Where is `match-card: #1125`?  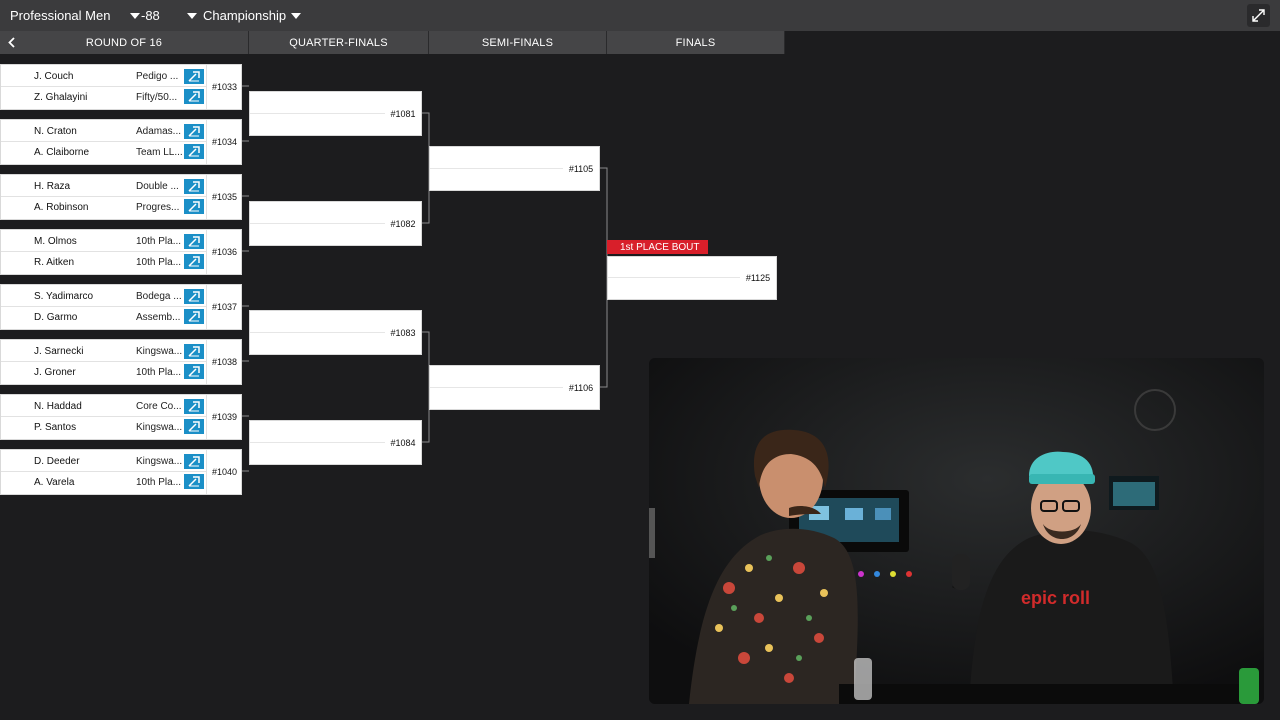 match-card: #1125 is located at coordinates (692, 278).